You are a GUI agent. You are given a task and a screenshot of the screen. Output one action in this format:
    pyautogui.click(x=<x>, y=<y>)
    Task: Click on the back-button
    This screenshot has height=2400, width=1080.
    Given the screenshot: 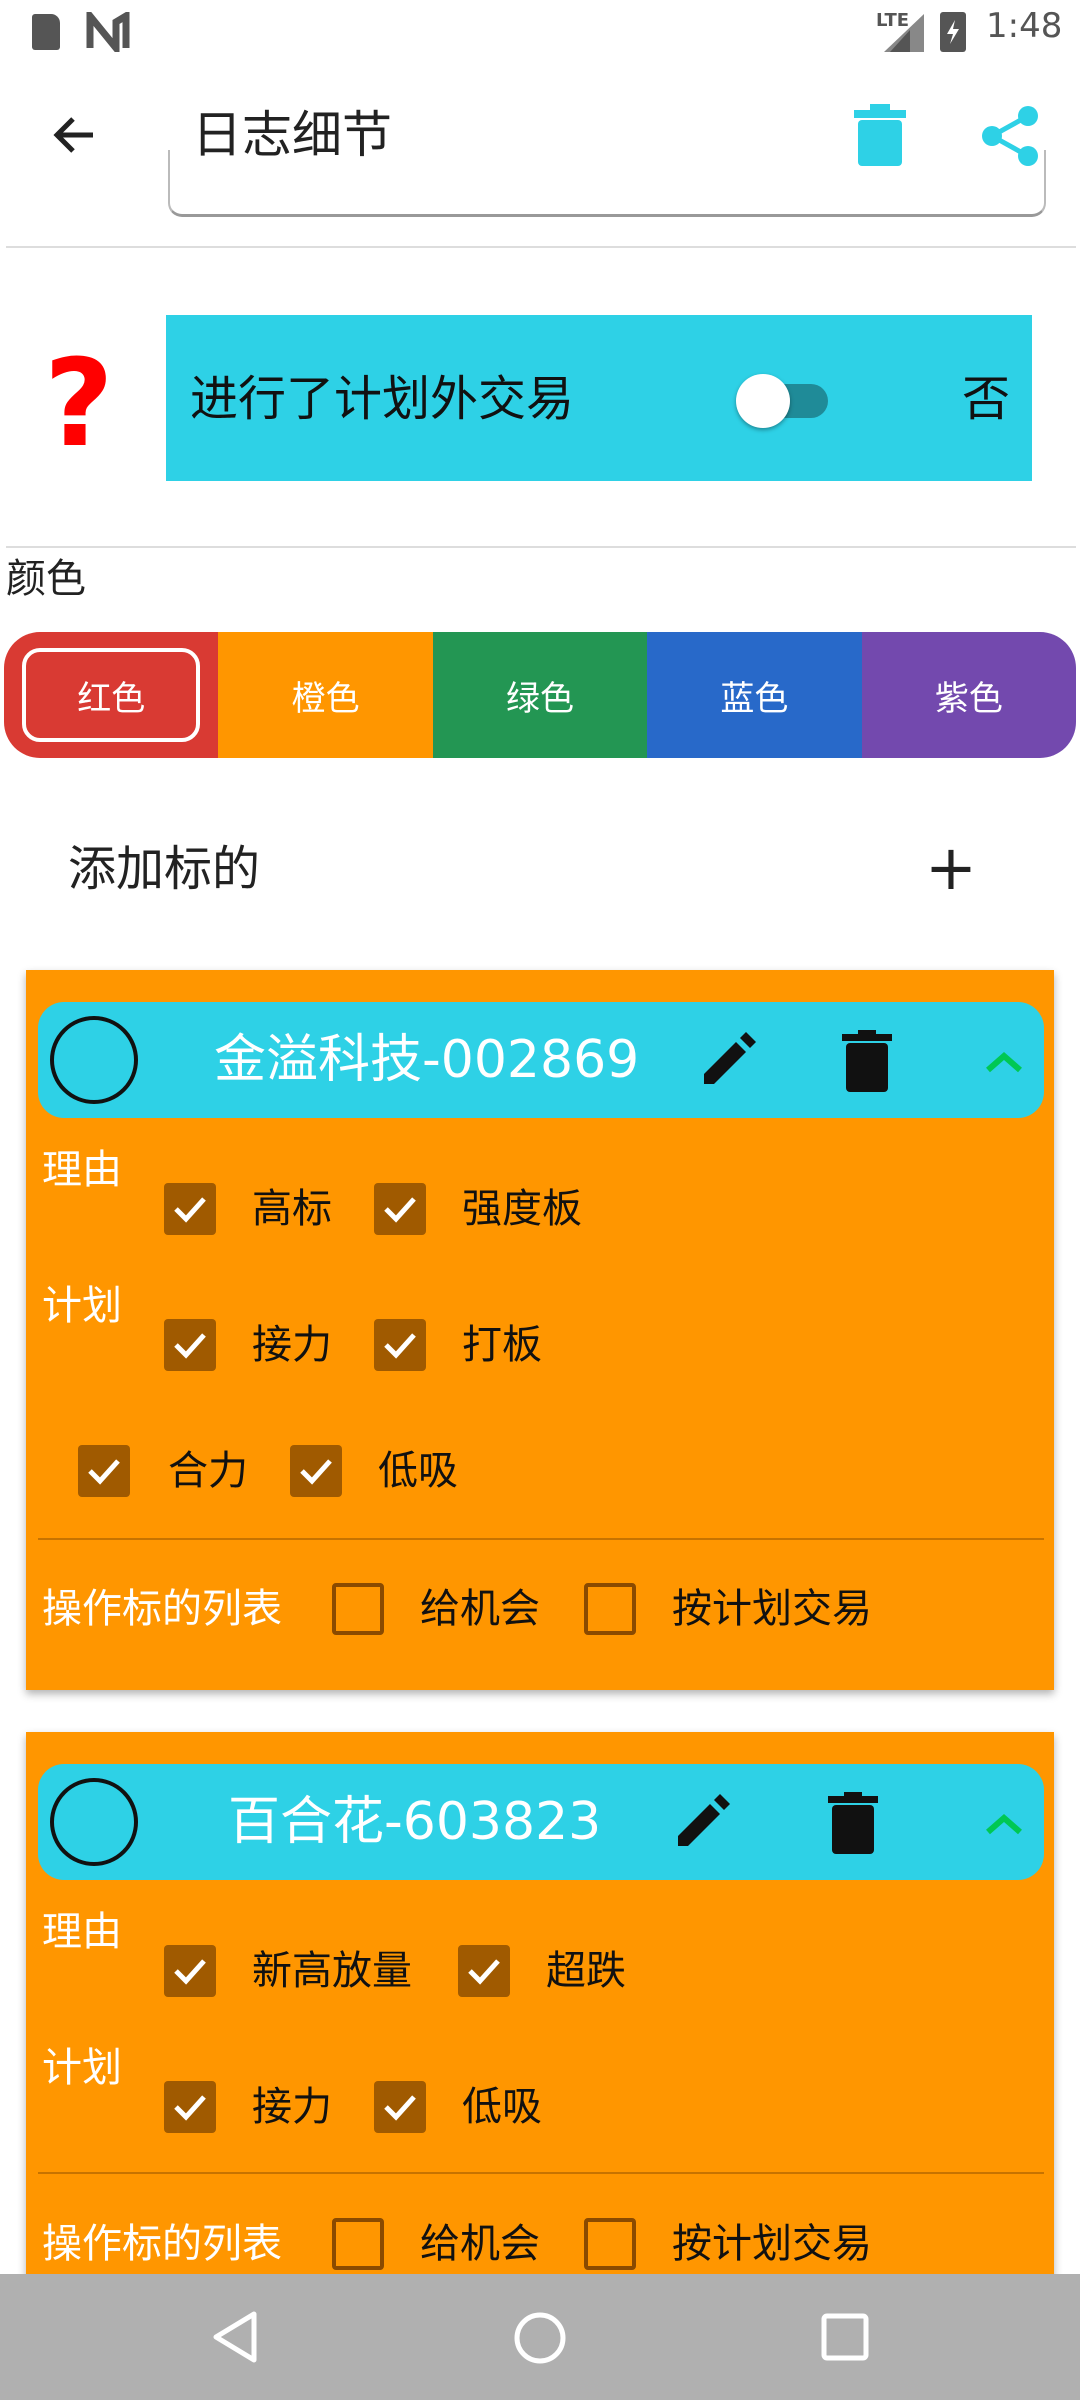 What is the action you would take?
    pyautogui.click(x=75, y=135)
    